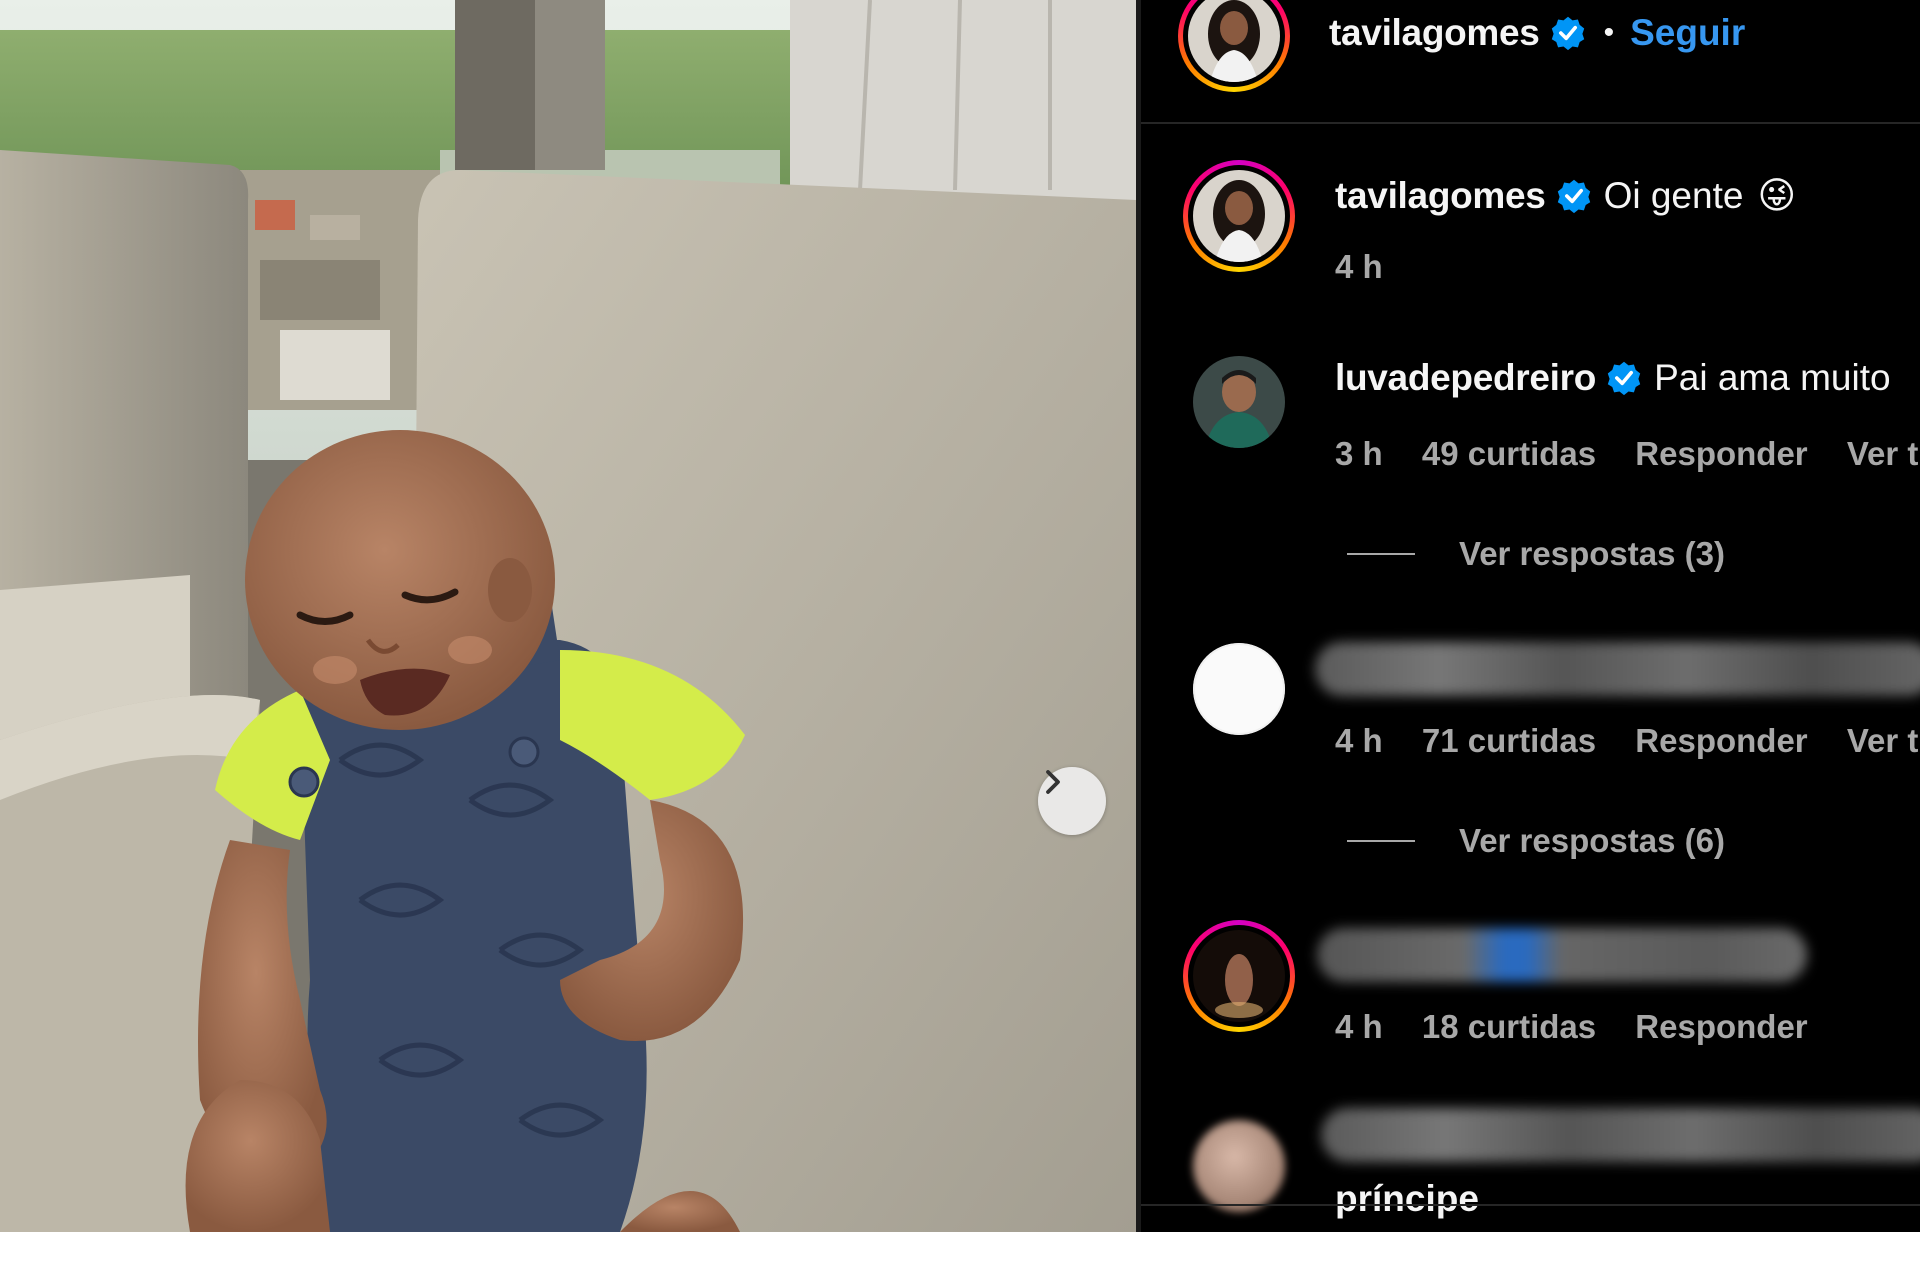 This screenshot has height=1280, width=1920. I want to click on comment-meta-1: 3 h 49 curtidas Responder Ver tra, so click(1627, 454).